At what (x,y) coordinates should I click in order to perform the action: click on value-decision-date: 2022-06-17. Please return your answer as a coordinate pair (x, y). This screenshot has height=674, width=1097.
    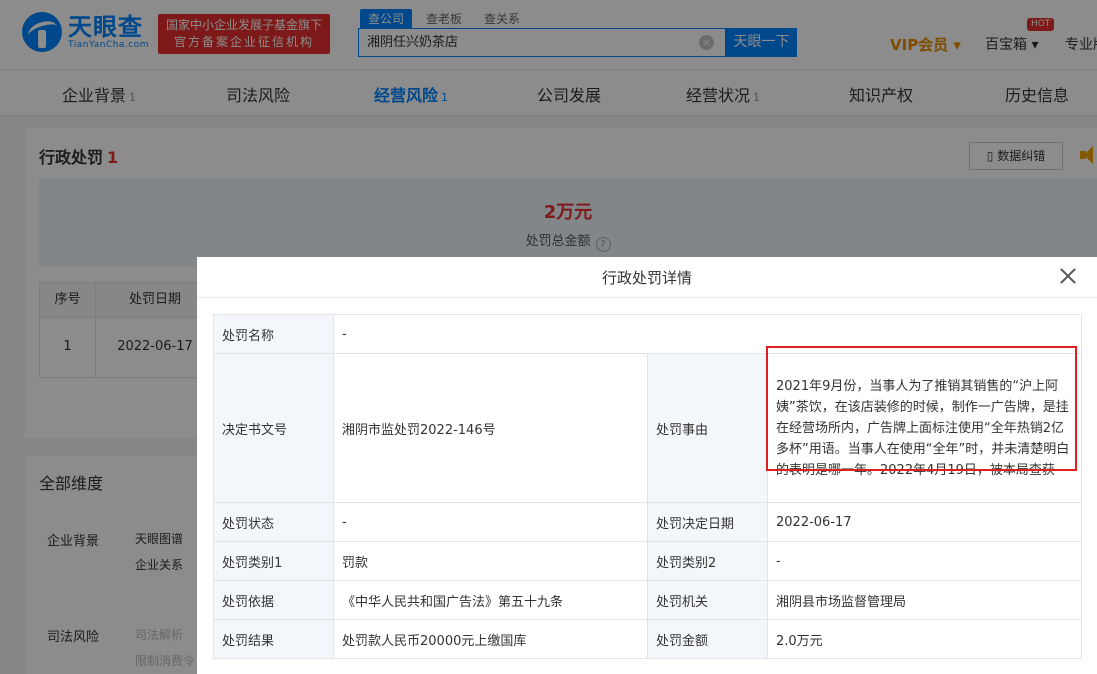
    Looking at the image, I should click on (924, 522).